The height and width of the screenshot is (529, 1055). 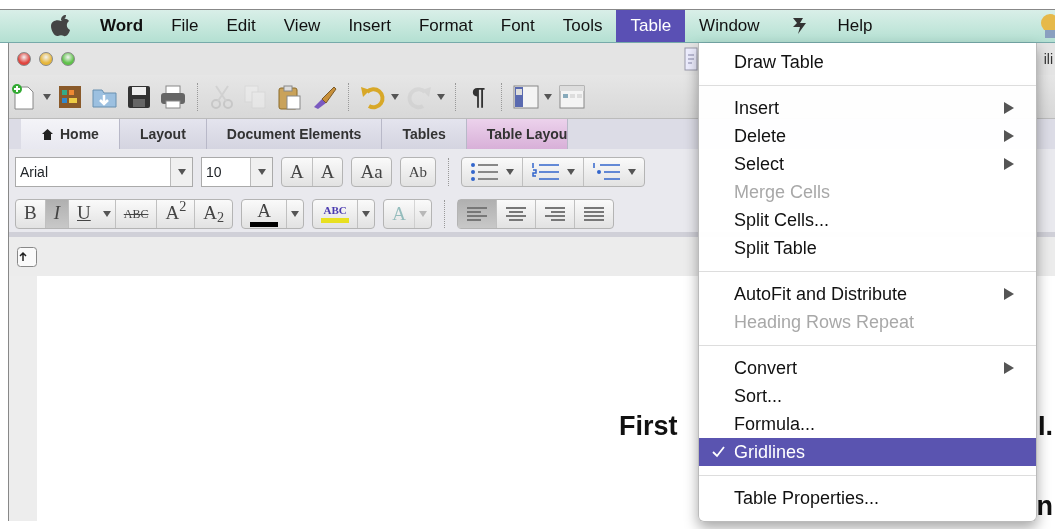 What do you see at coordinates (517, 134) in the screenshot?
I see `ribbon-tab: Table Layou` at bounding box center [517, 134].